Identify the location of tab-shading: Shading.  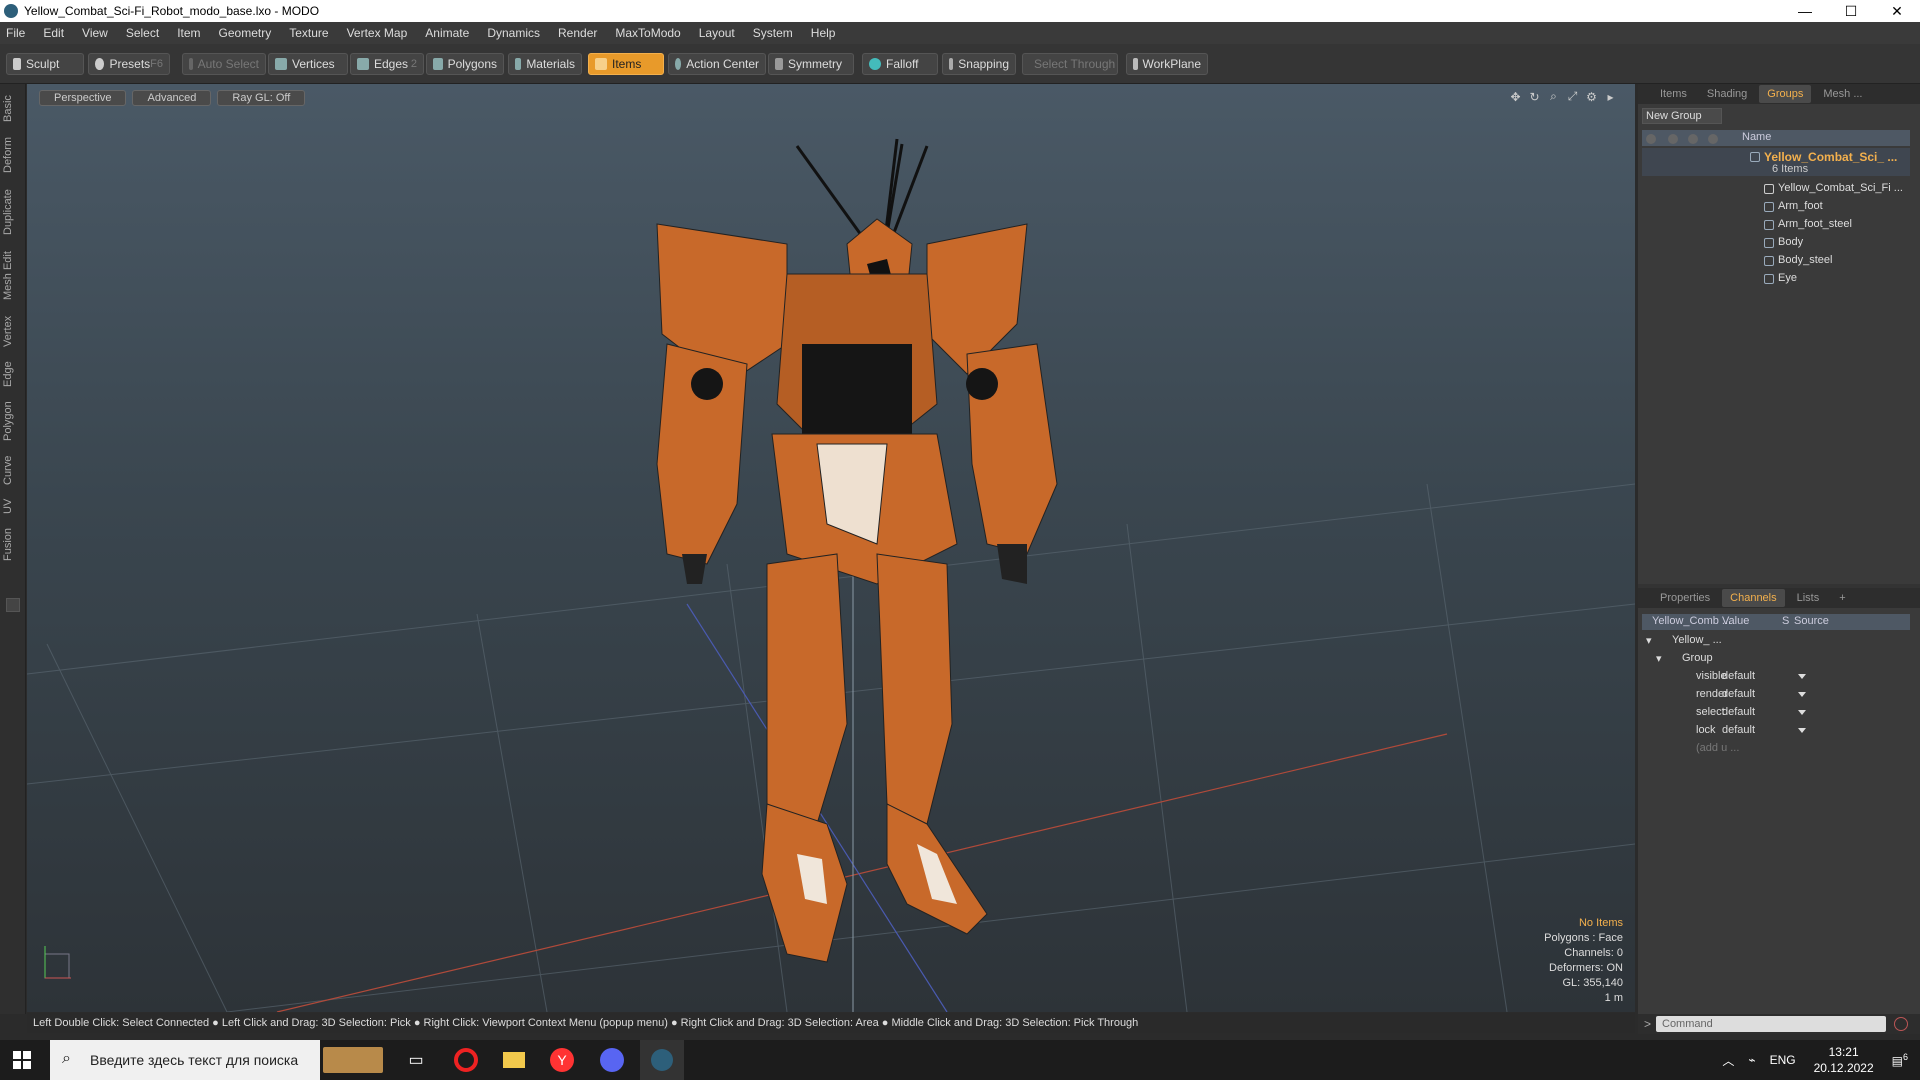
(1727, 94).